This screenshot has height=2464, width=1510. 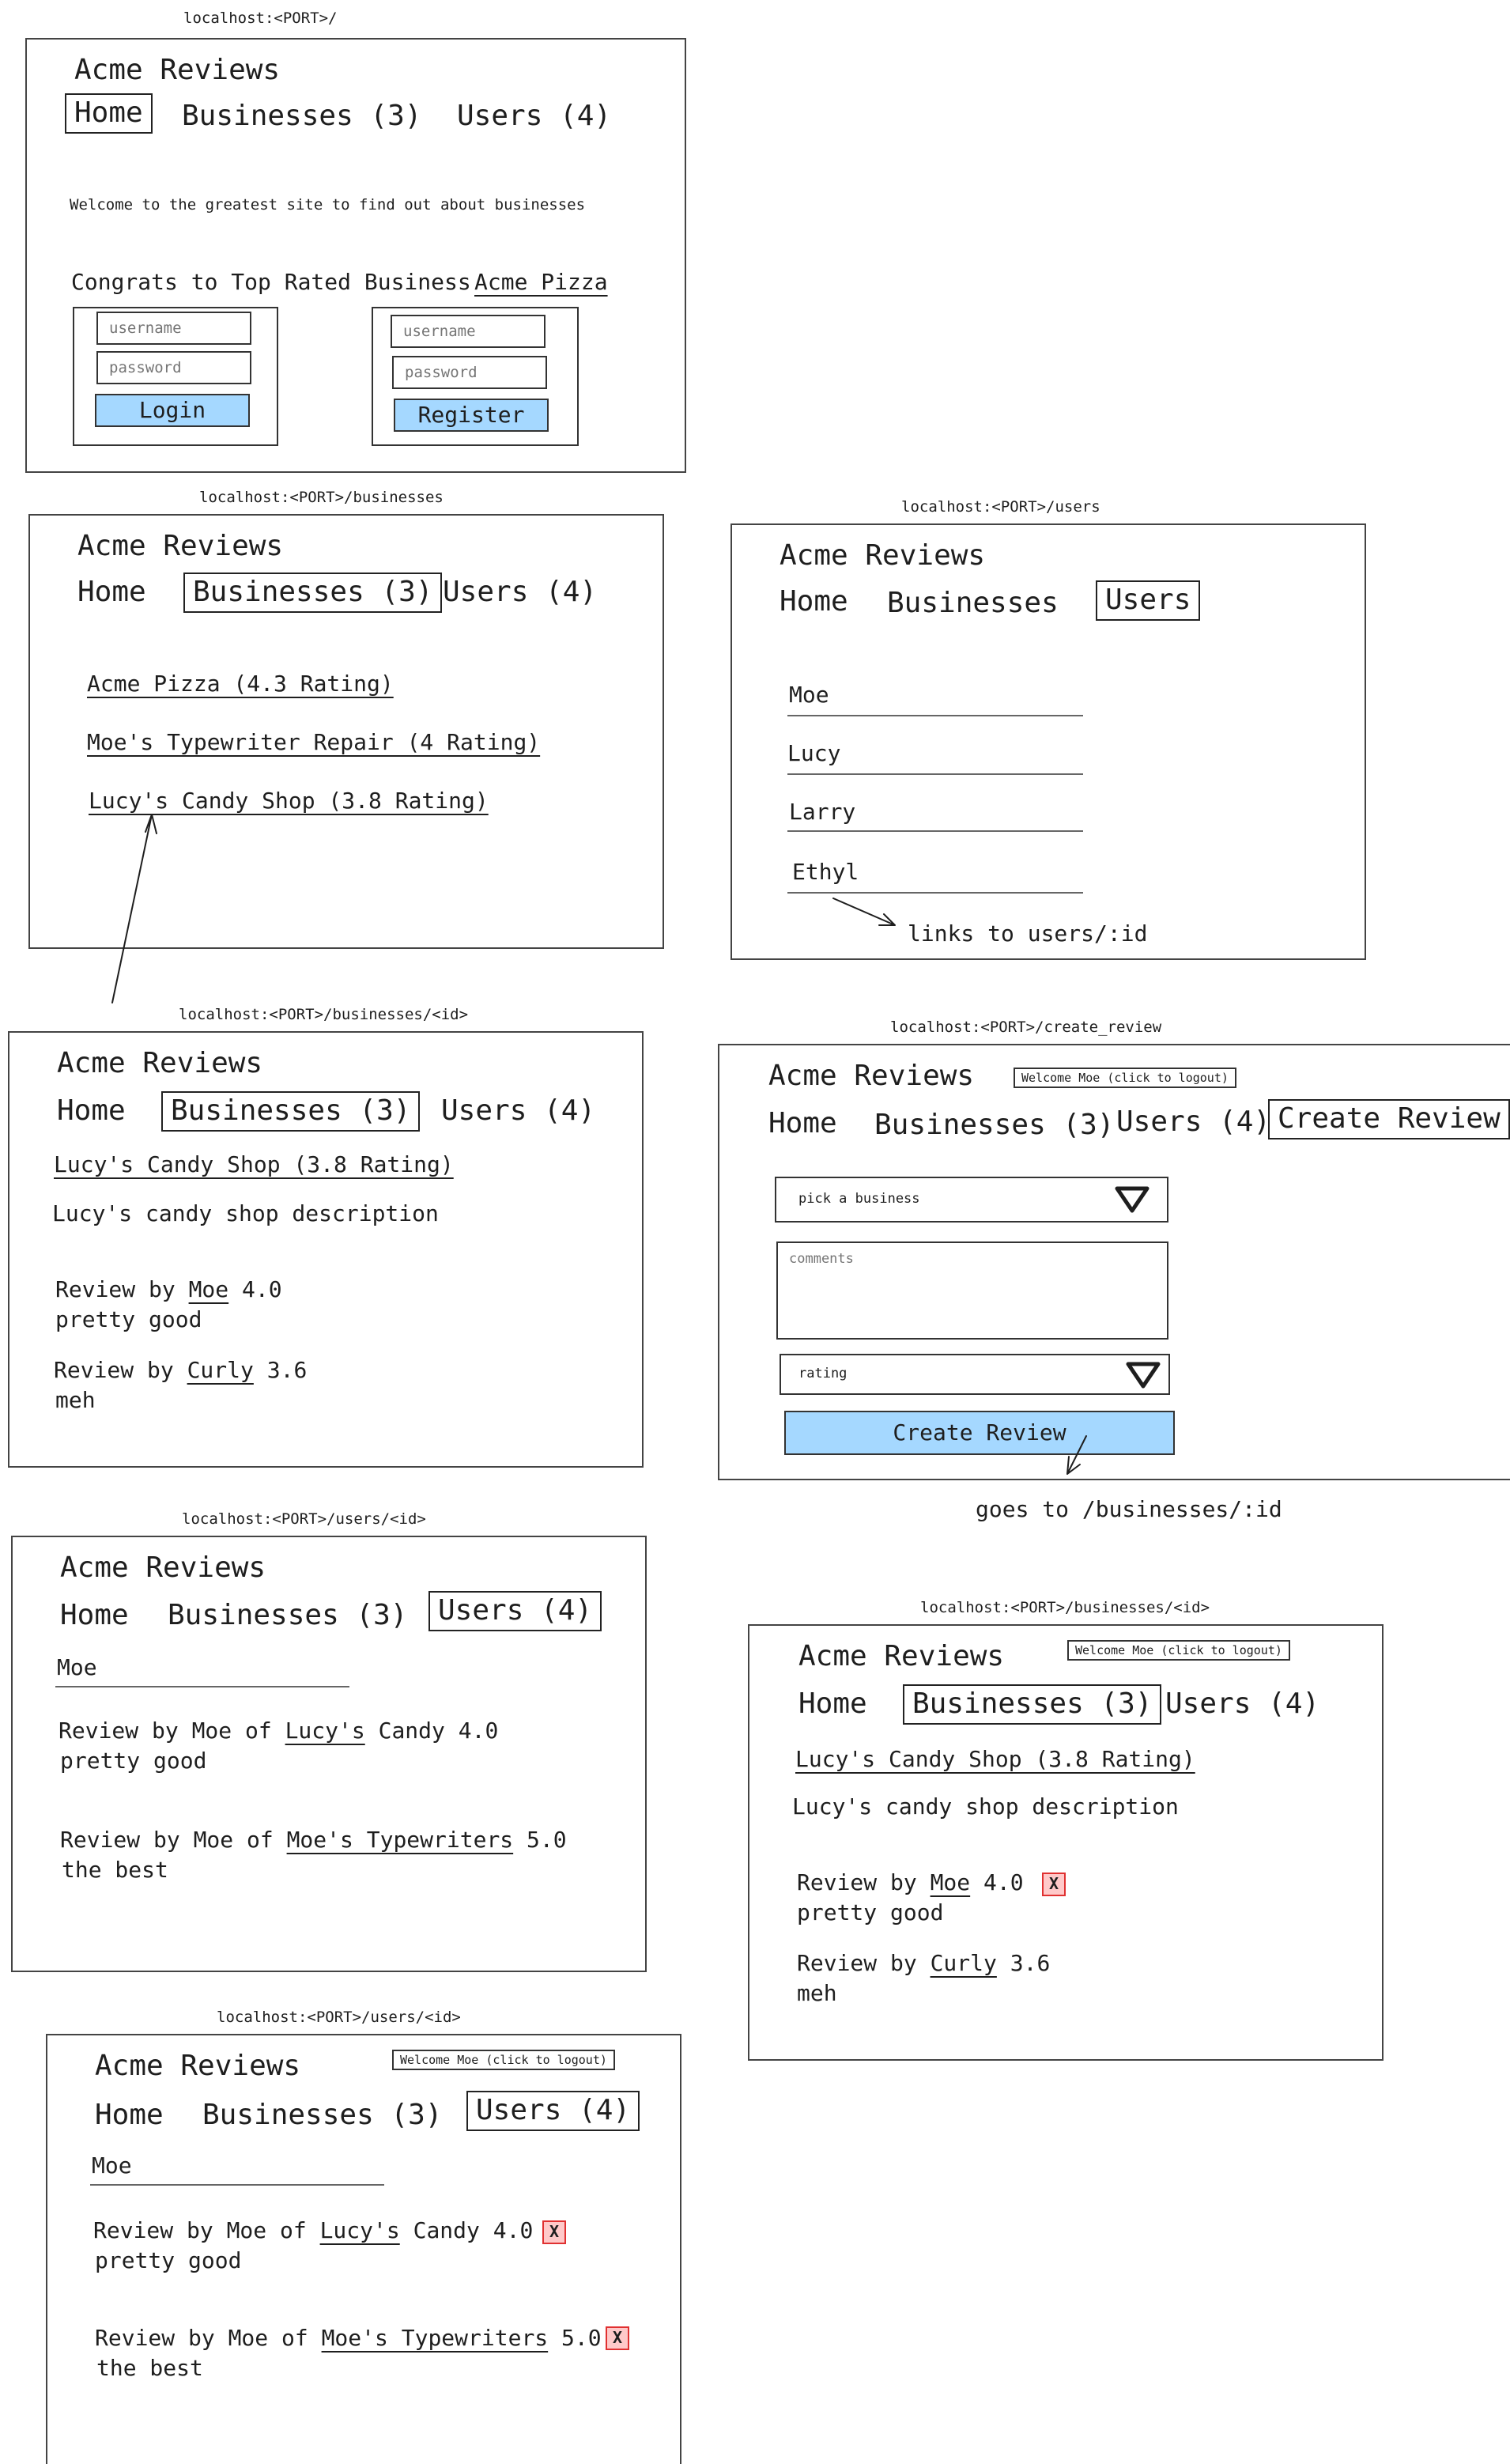 What do you see at coordinates (1076, 1455) in the screenshot?
I see `create-review-arrow` at bounding box center [1076, 1455].